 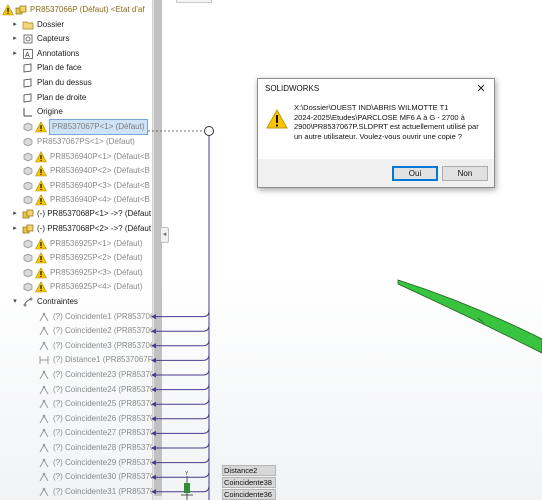 I want to click on tree-item-label: (-) PR8537068P<2> ->? (Défaut, so click(x=94, y=228).